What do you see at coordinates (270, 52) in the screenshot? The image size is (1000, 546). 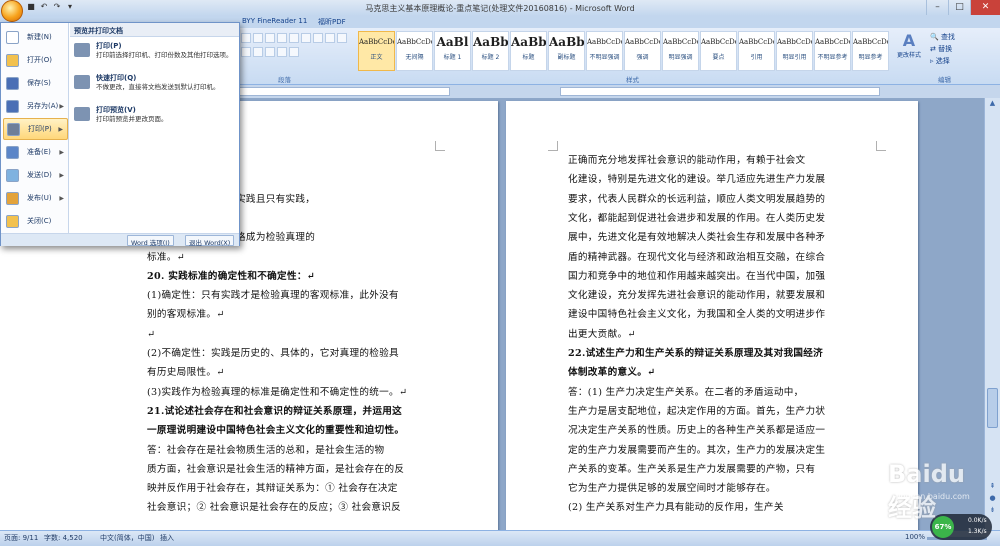 I see `line-spacing-button` at bounding box center [270, 52].